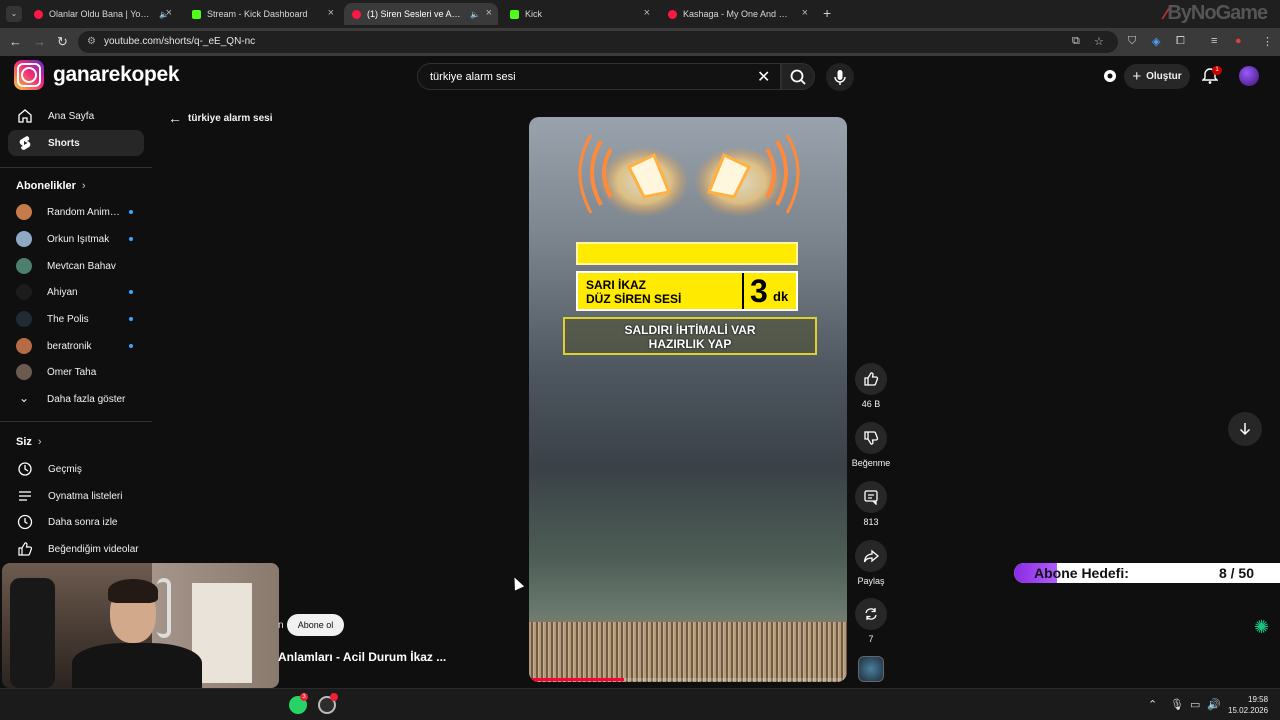 The image size is (1280, 720). I want to click on forward-arrow-icon: →, so click(39, 41).